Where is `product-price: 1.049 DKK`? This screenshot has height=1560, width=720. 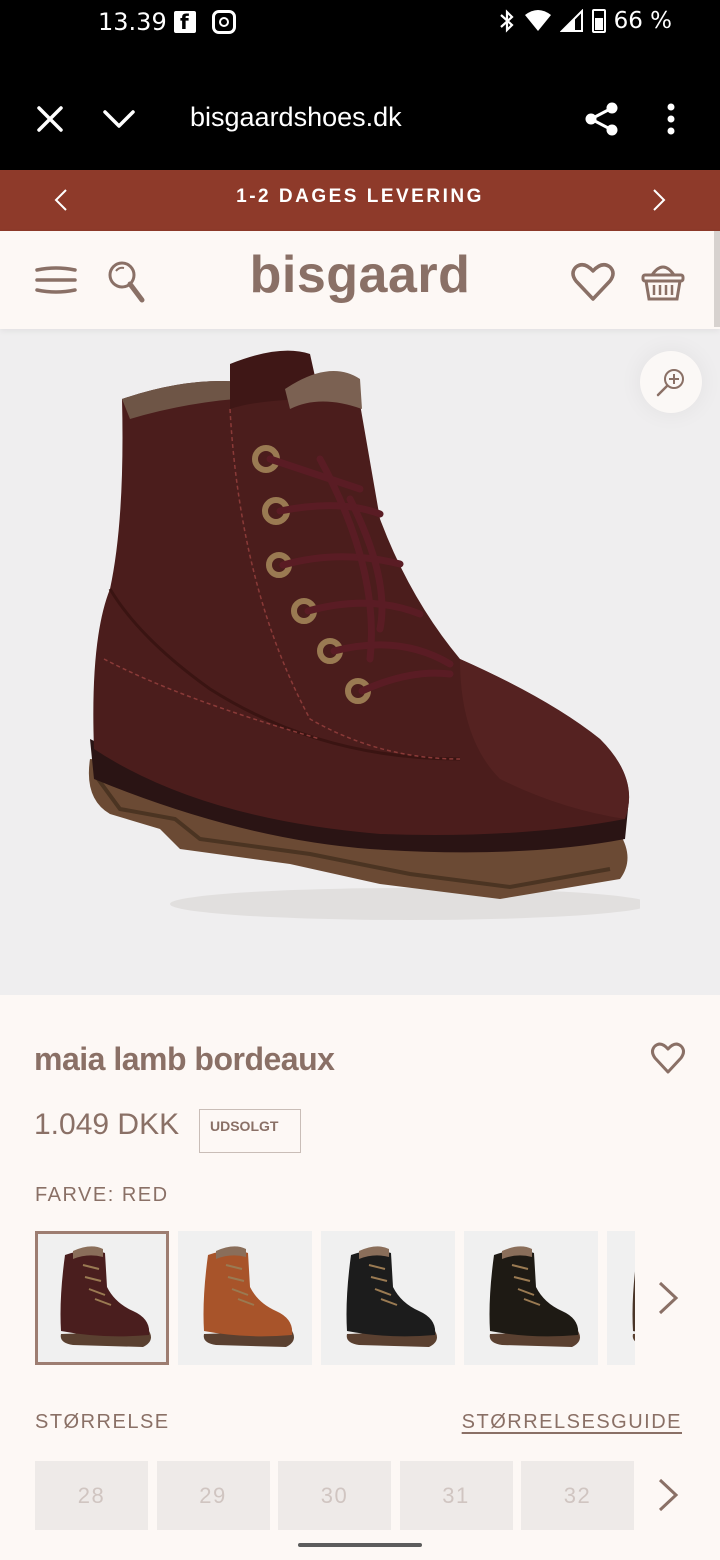 product-price: 1.049 DKK is located at coordinates (107, 1124).